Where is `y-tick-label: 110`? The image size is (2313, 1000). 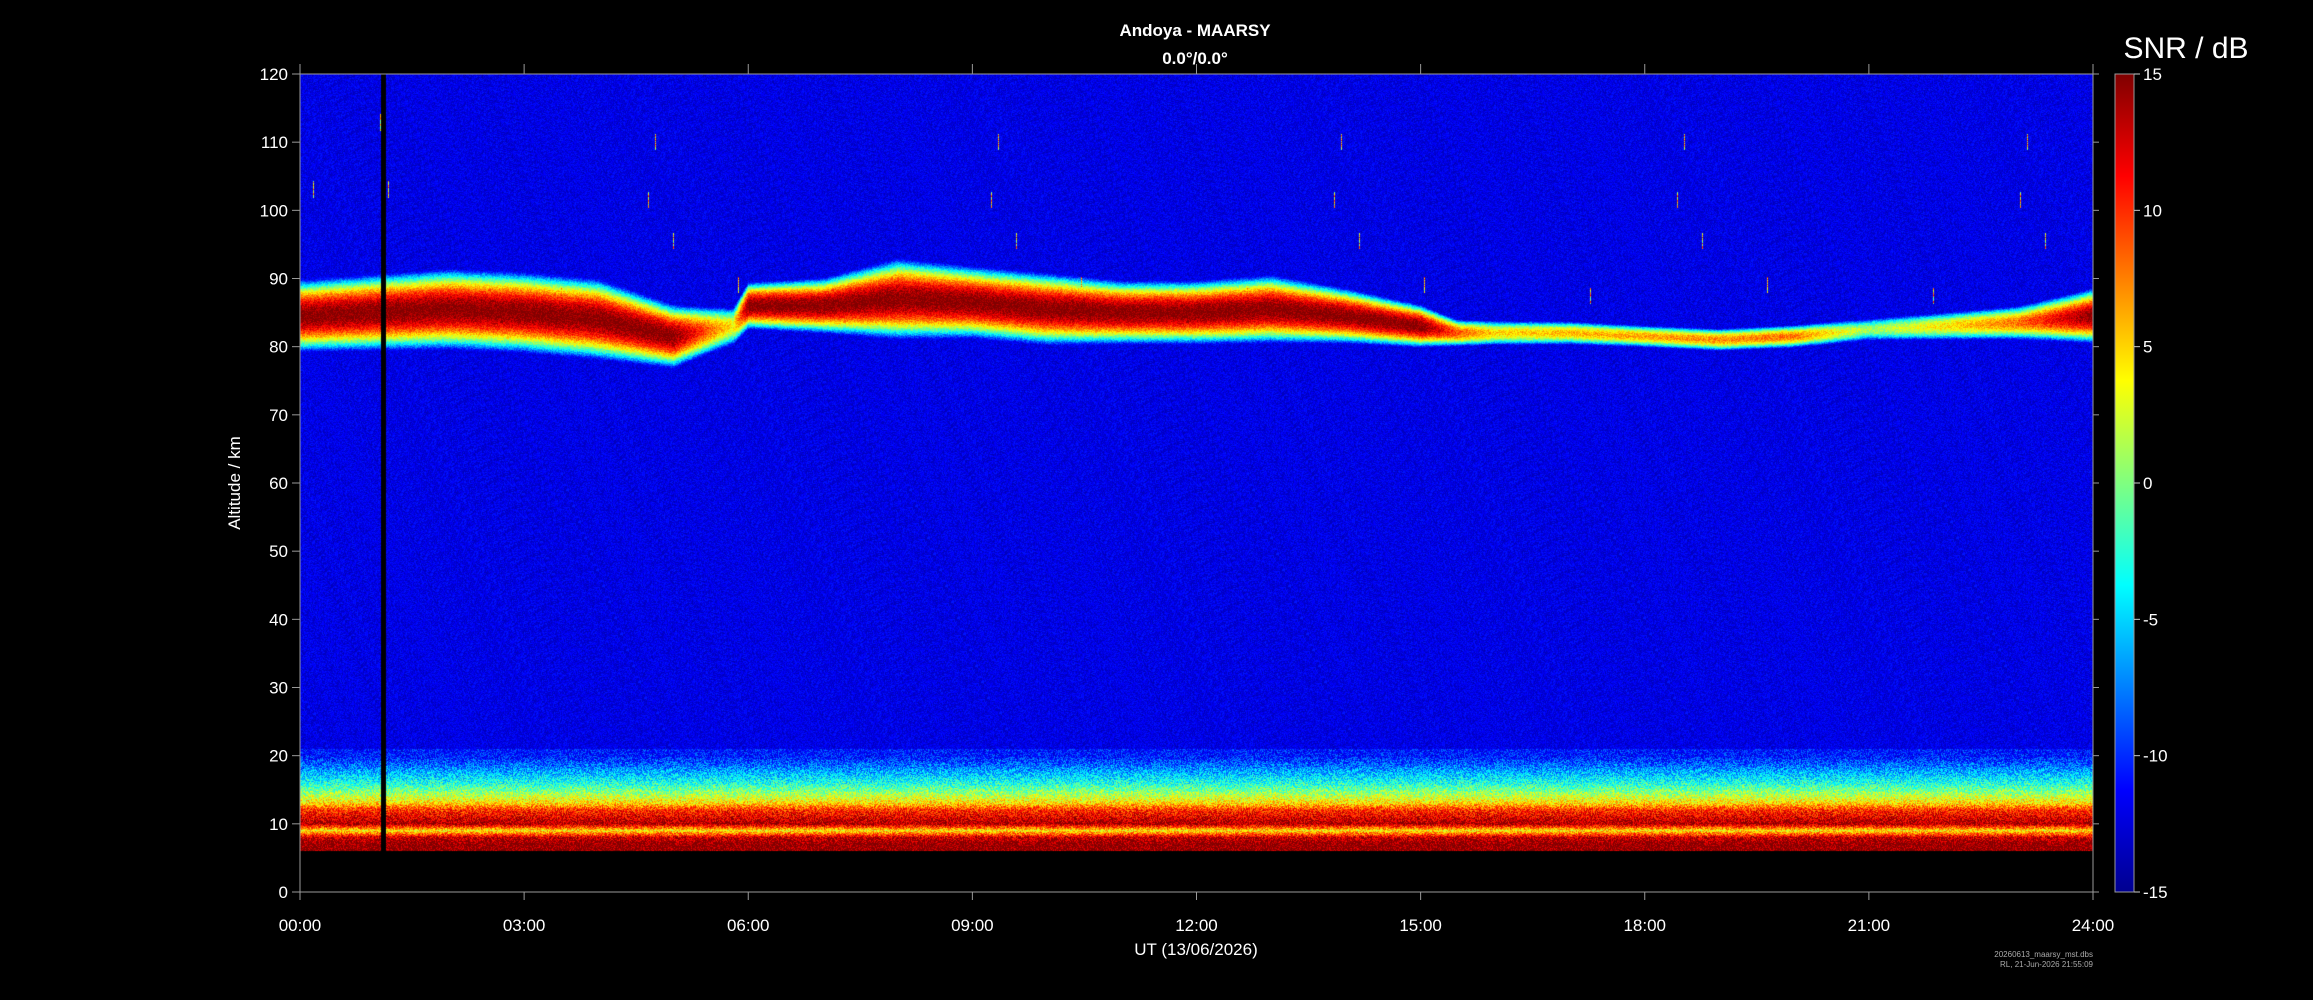
y-tick-label: 110 is located at coordinates (274, 142).